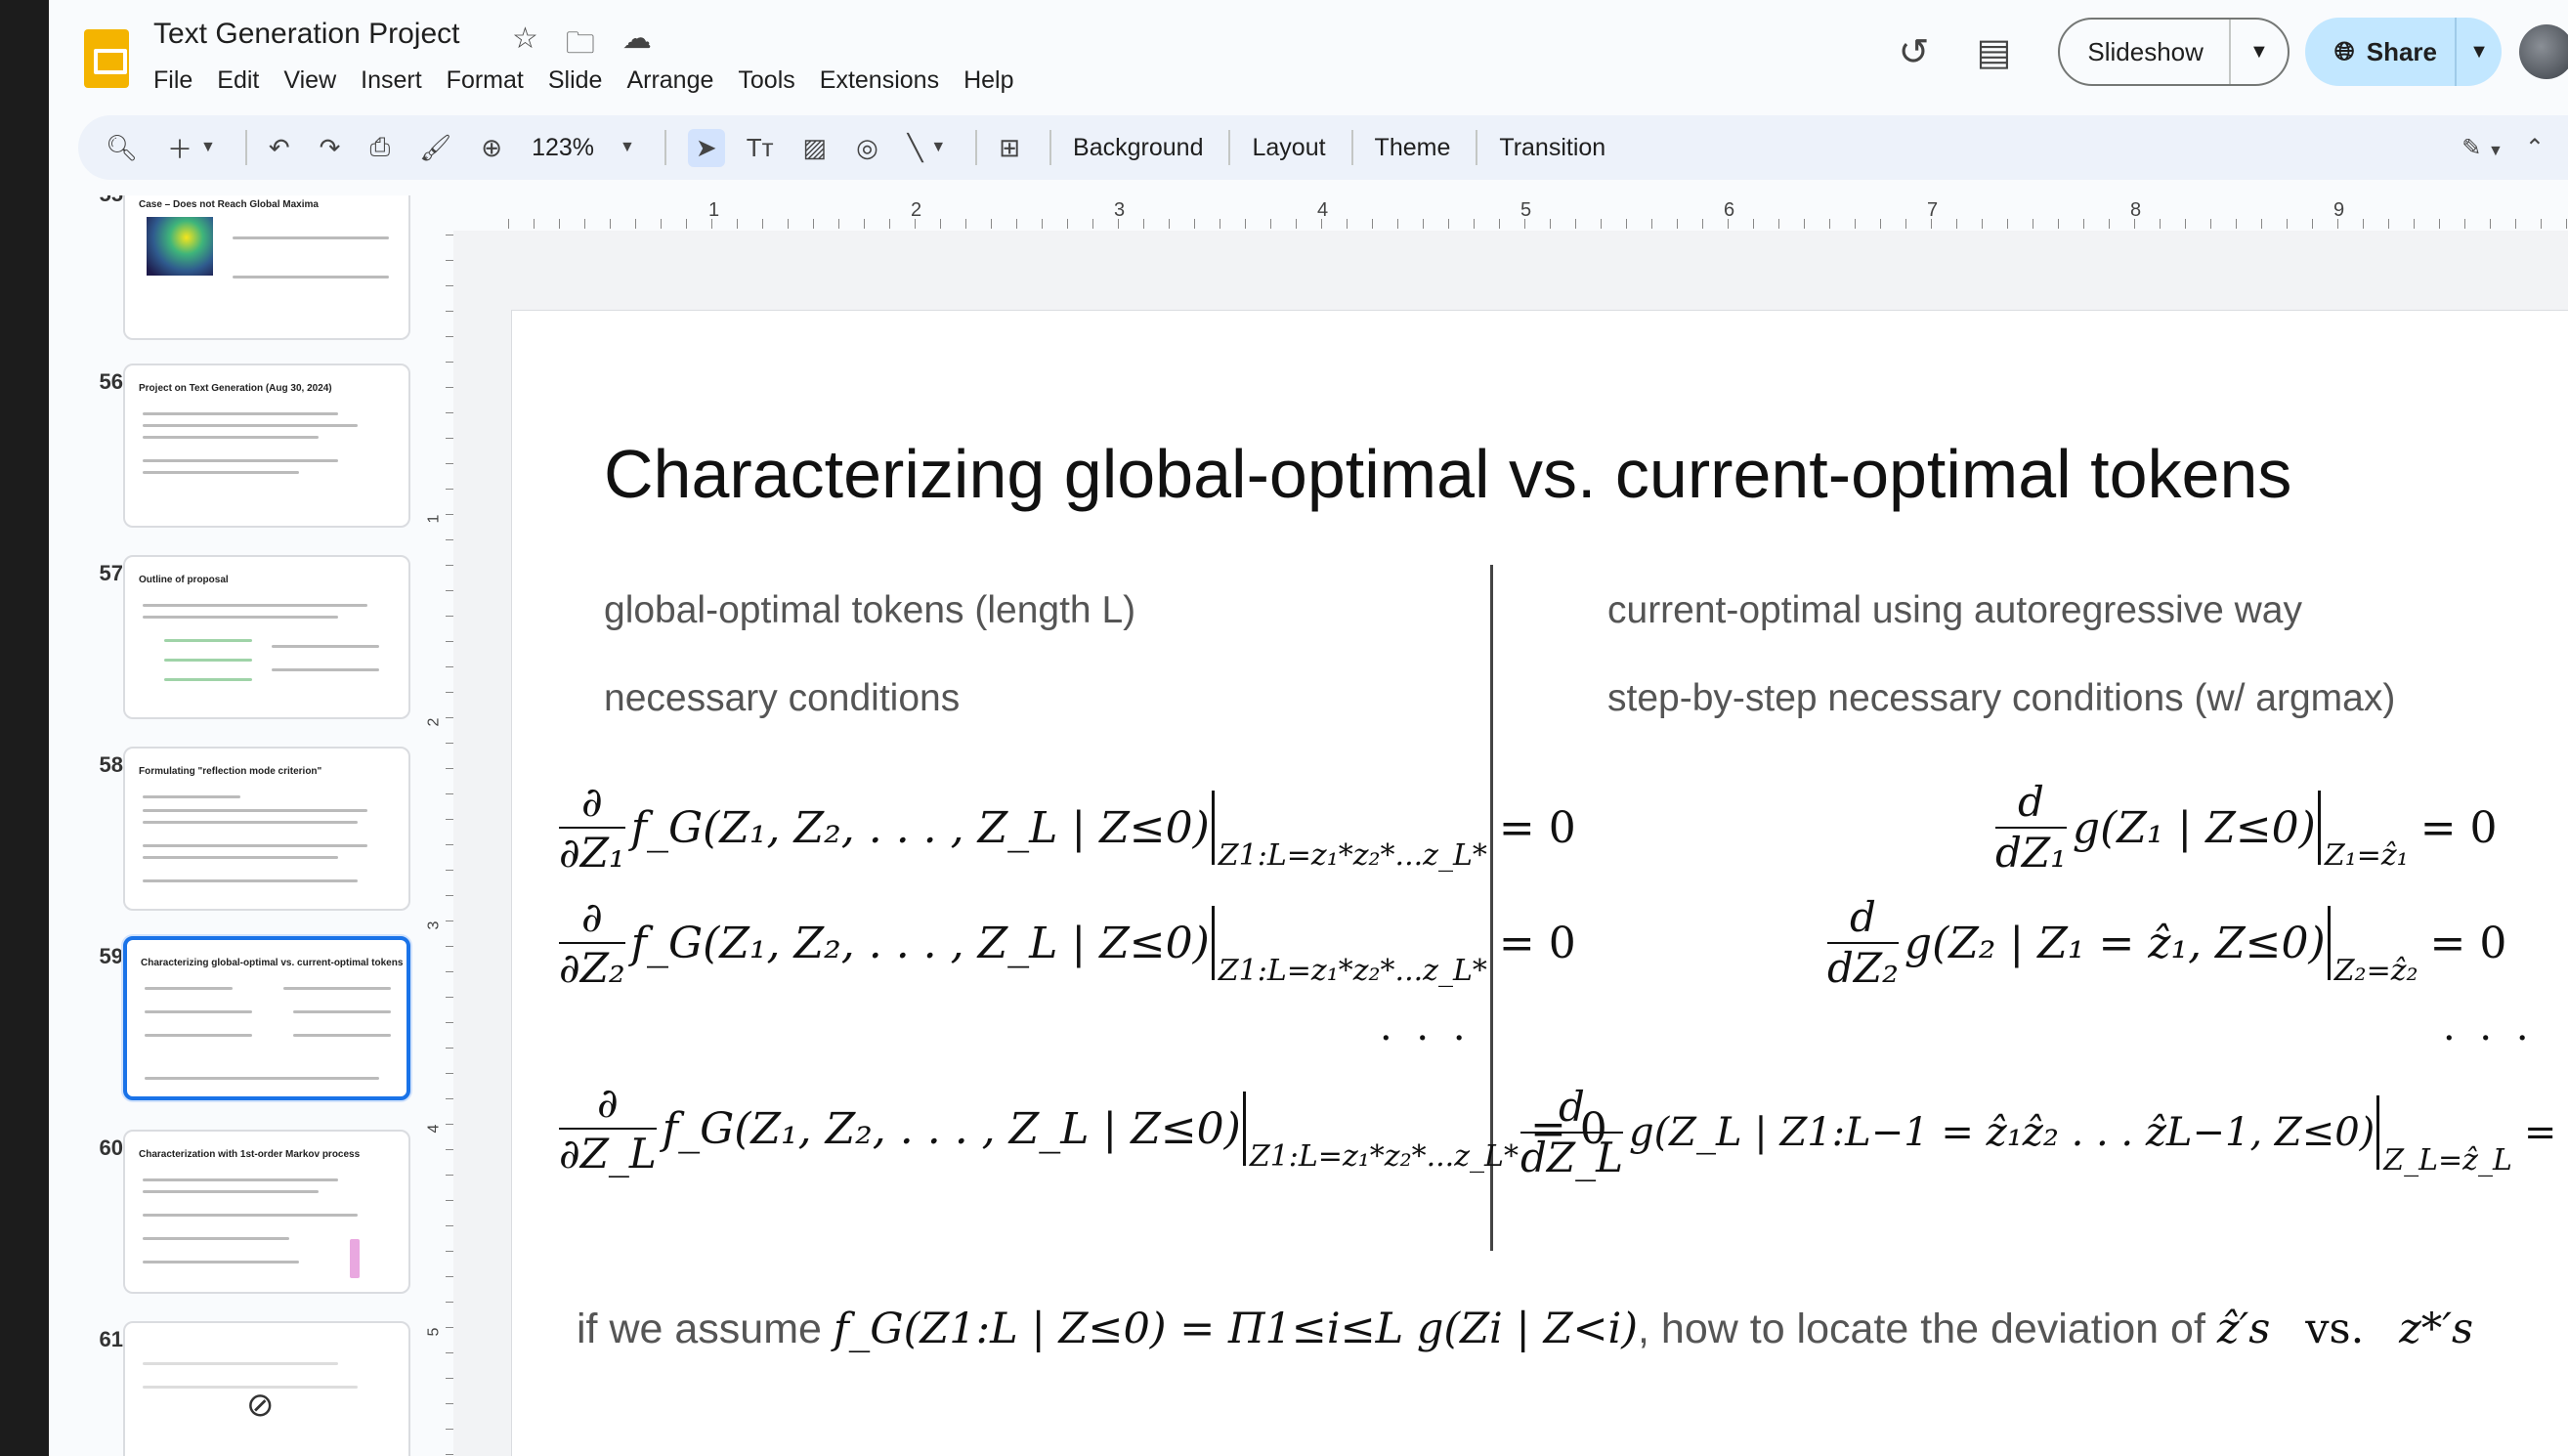 The height and width of the screenshot is (1456, 2568). Describe the element at coordinates (2031, 853) in the screenshot. I see `frac-den: dZ₁` at that location.